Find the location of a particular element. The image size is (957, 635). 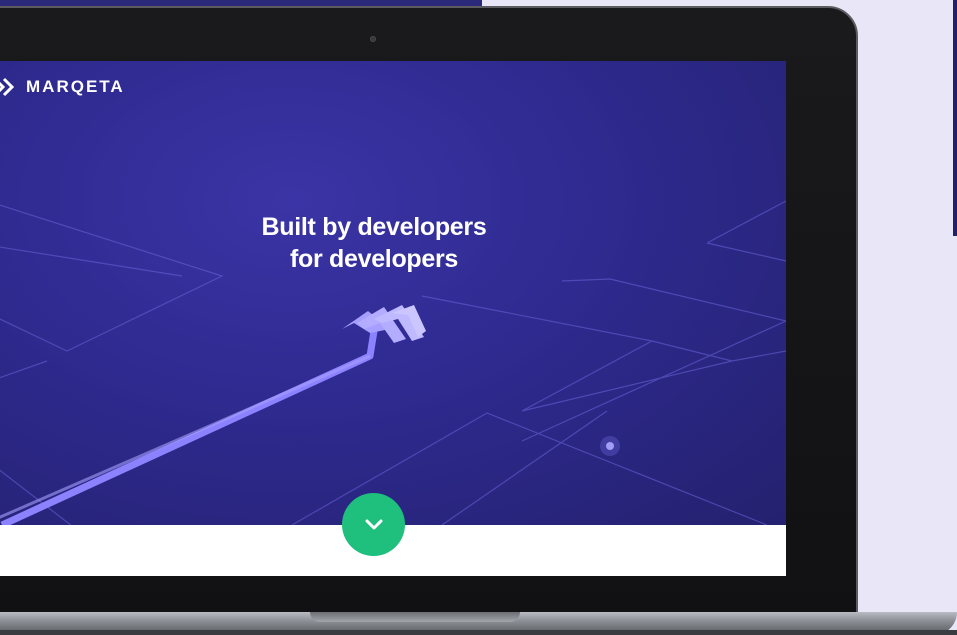

brand-logo: MARQETA is located at coordinates (62, 87).